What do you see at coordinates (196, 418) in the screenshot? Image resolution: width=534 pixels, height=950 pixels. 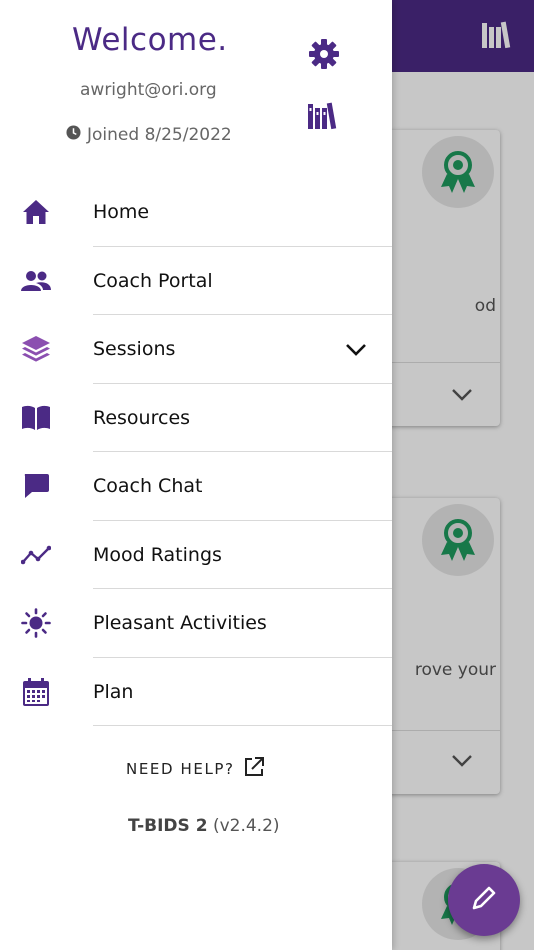 I see `nav-item-resources: Resources` at bounding box center [196, 418].